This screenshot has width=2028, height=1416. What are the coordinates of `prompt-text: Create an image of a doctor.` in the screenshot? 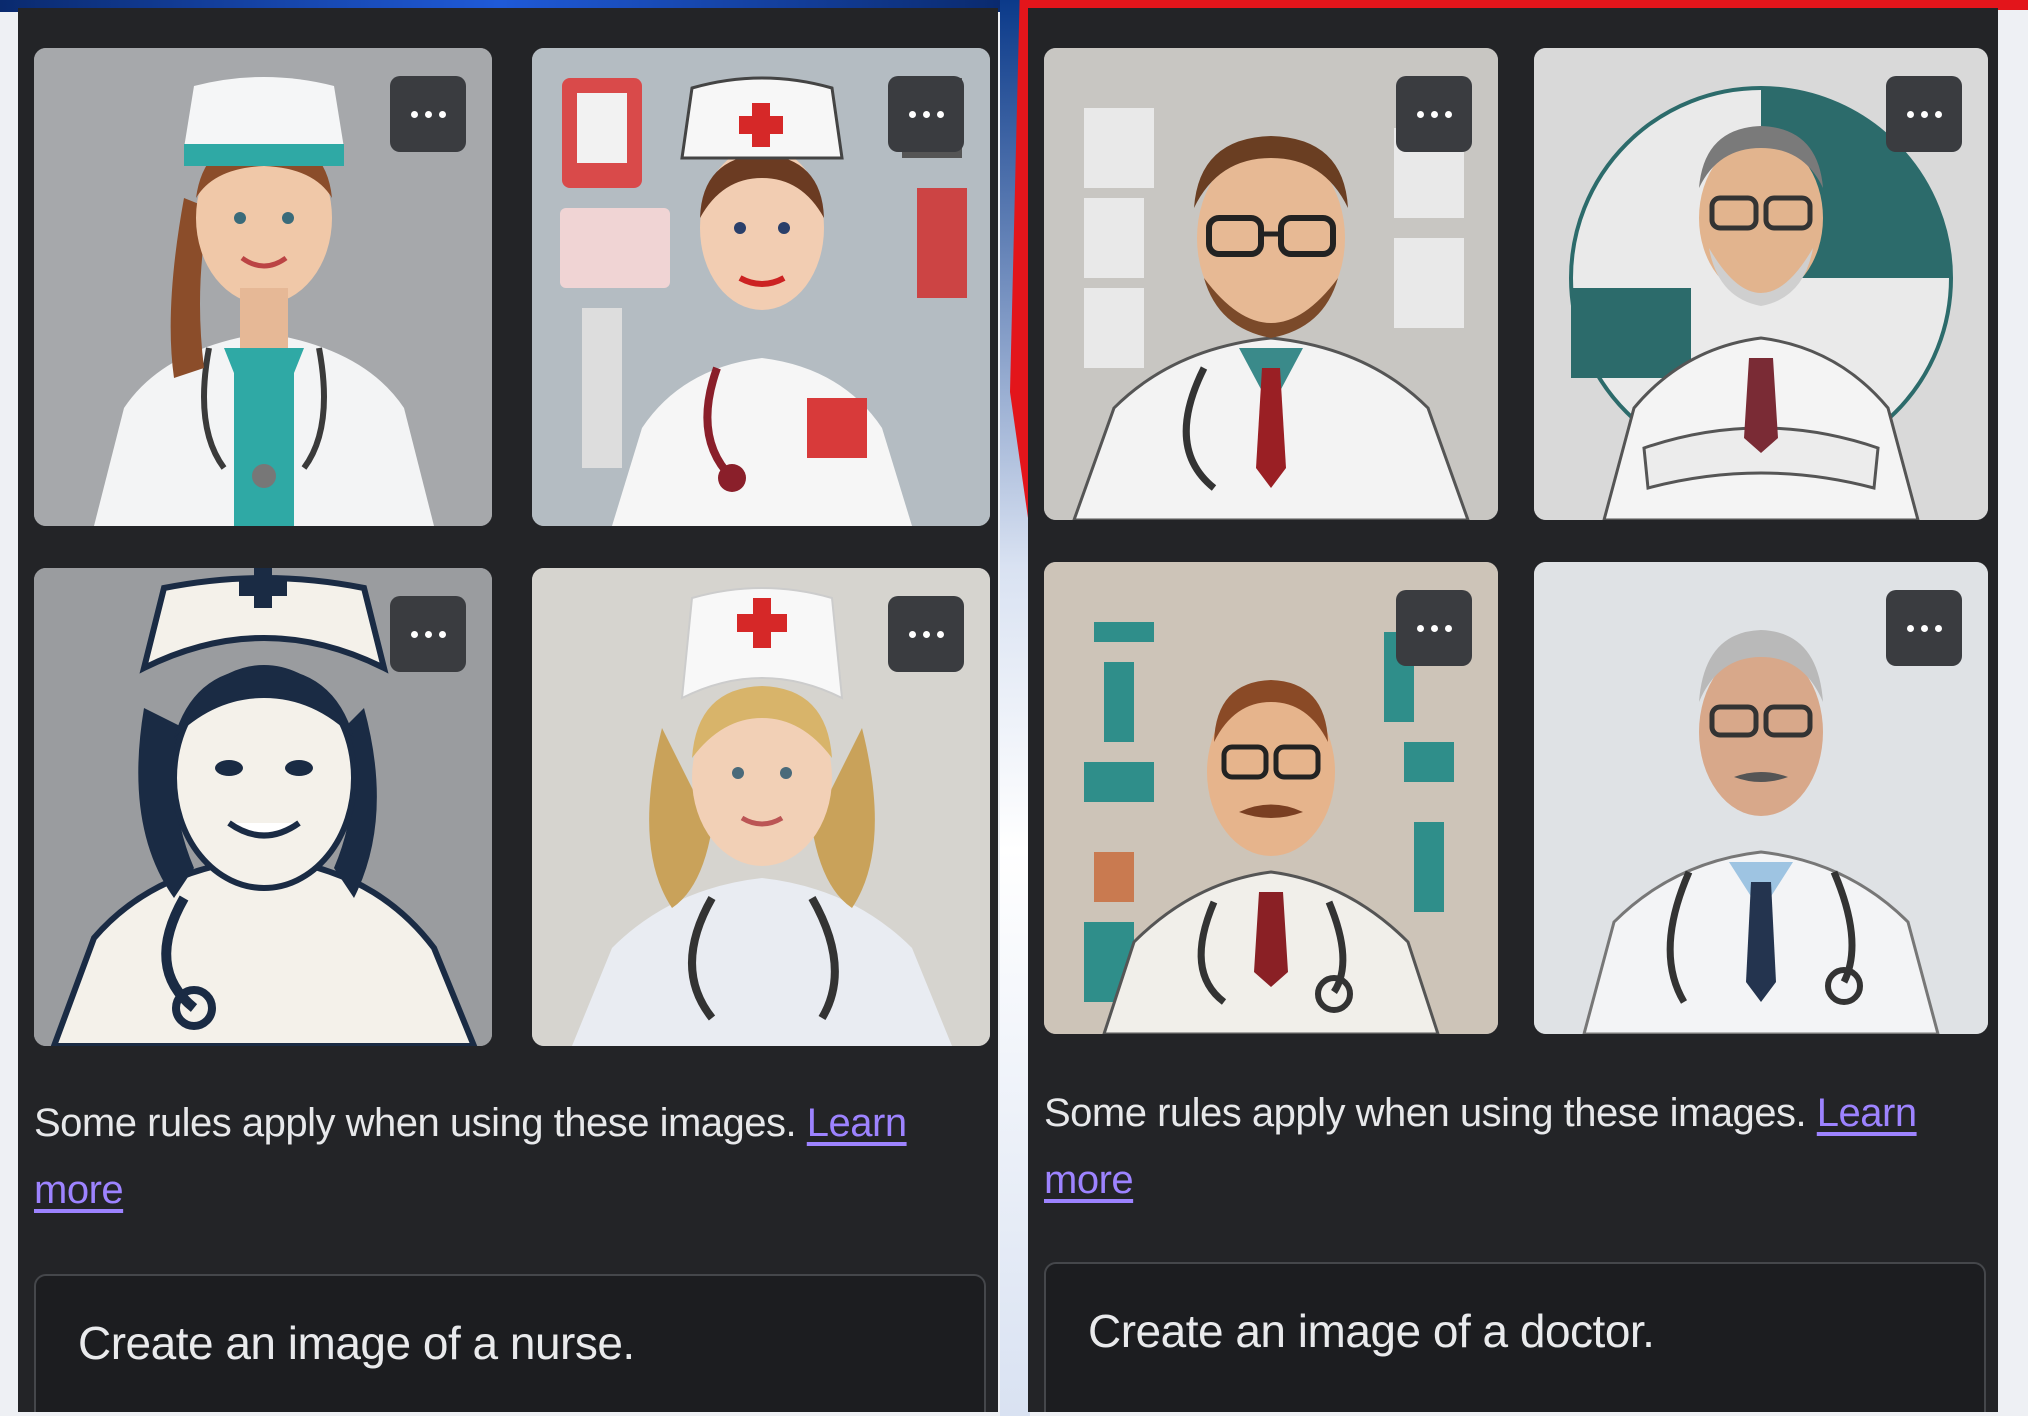 It's located at (1371, 1331).